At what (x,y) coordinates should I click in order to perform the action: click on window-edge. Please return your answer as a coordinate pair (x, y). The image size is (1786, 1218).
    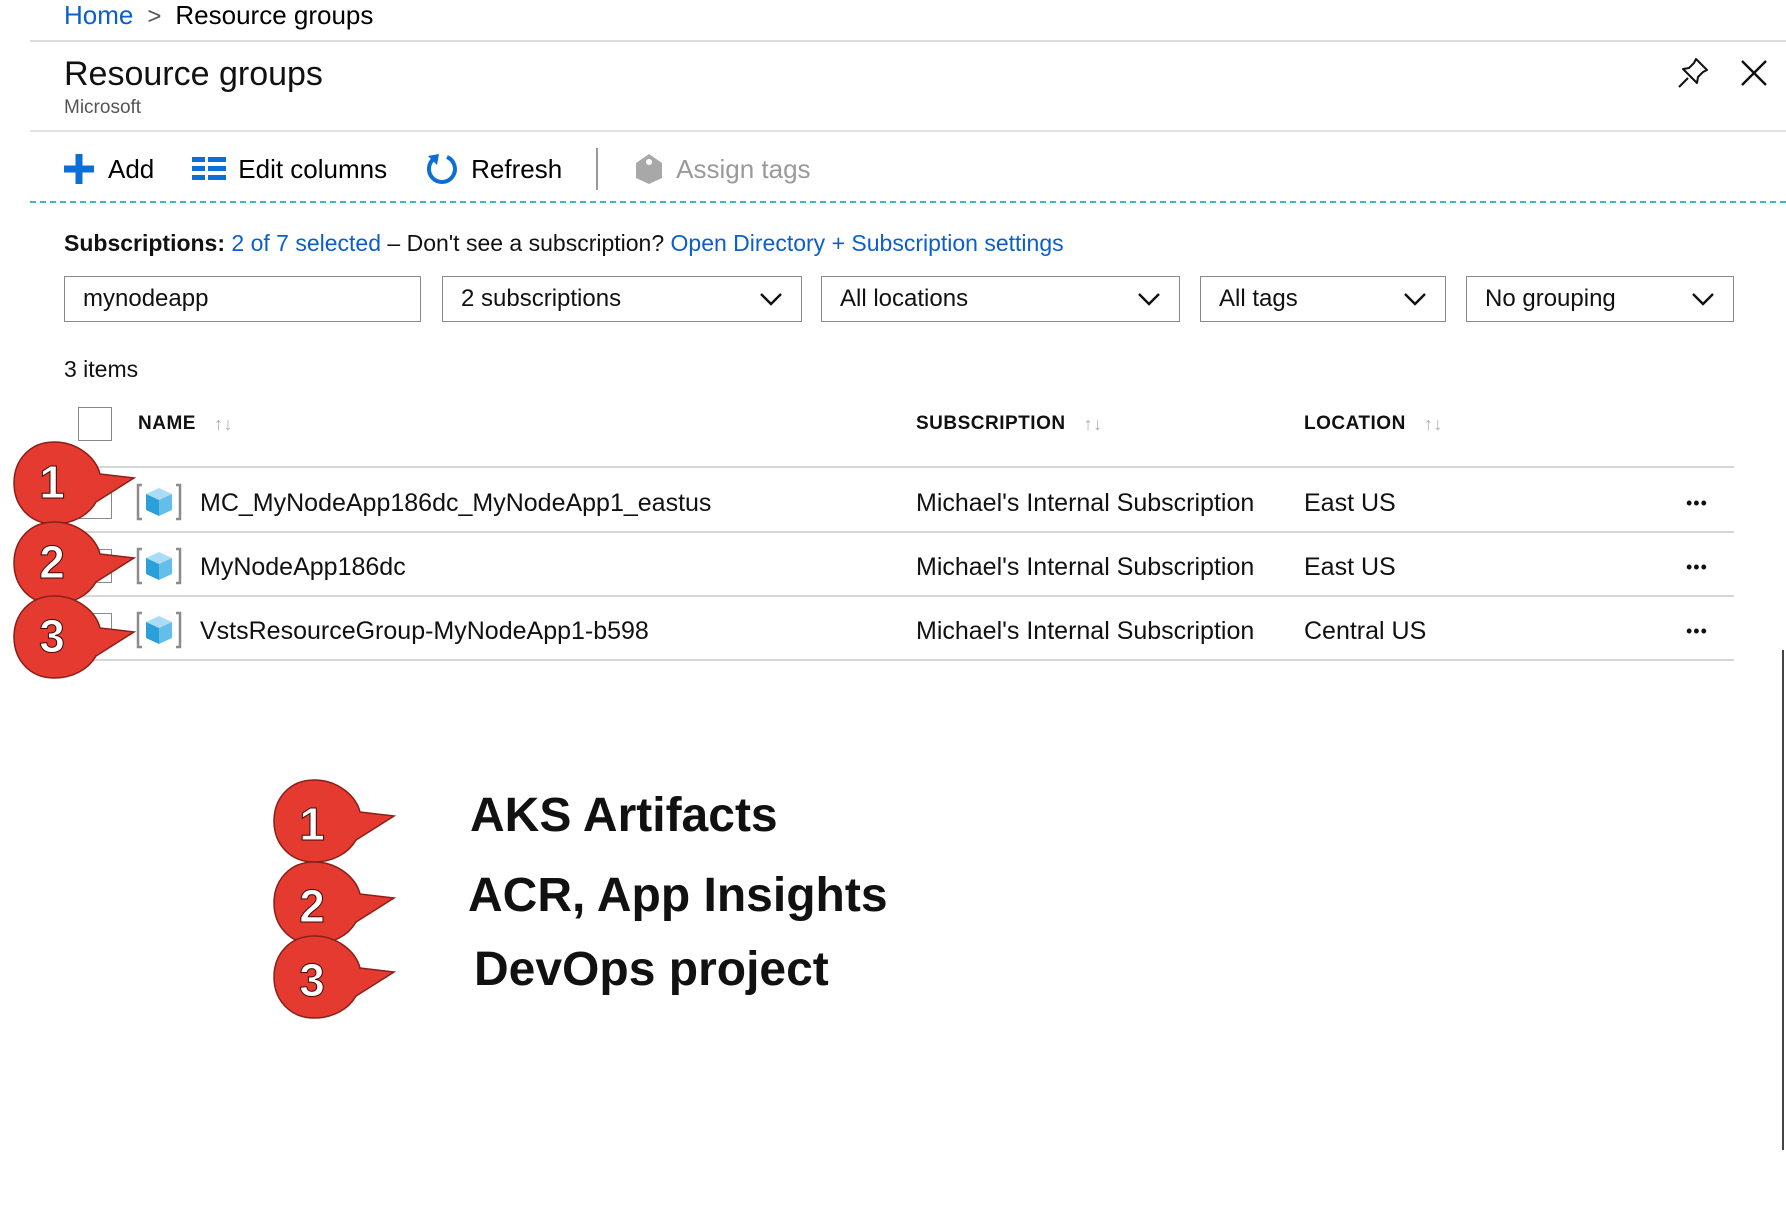
    Looking at the image, I should click on (1783, 900).